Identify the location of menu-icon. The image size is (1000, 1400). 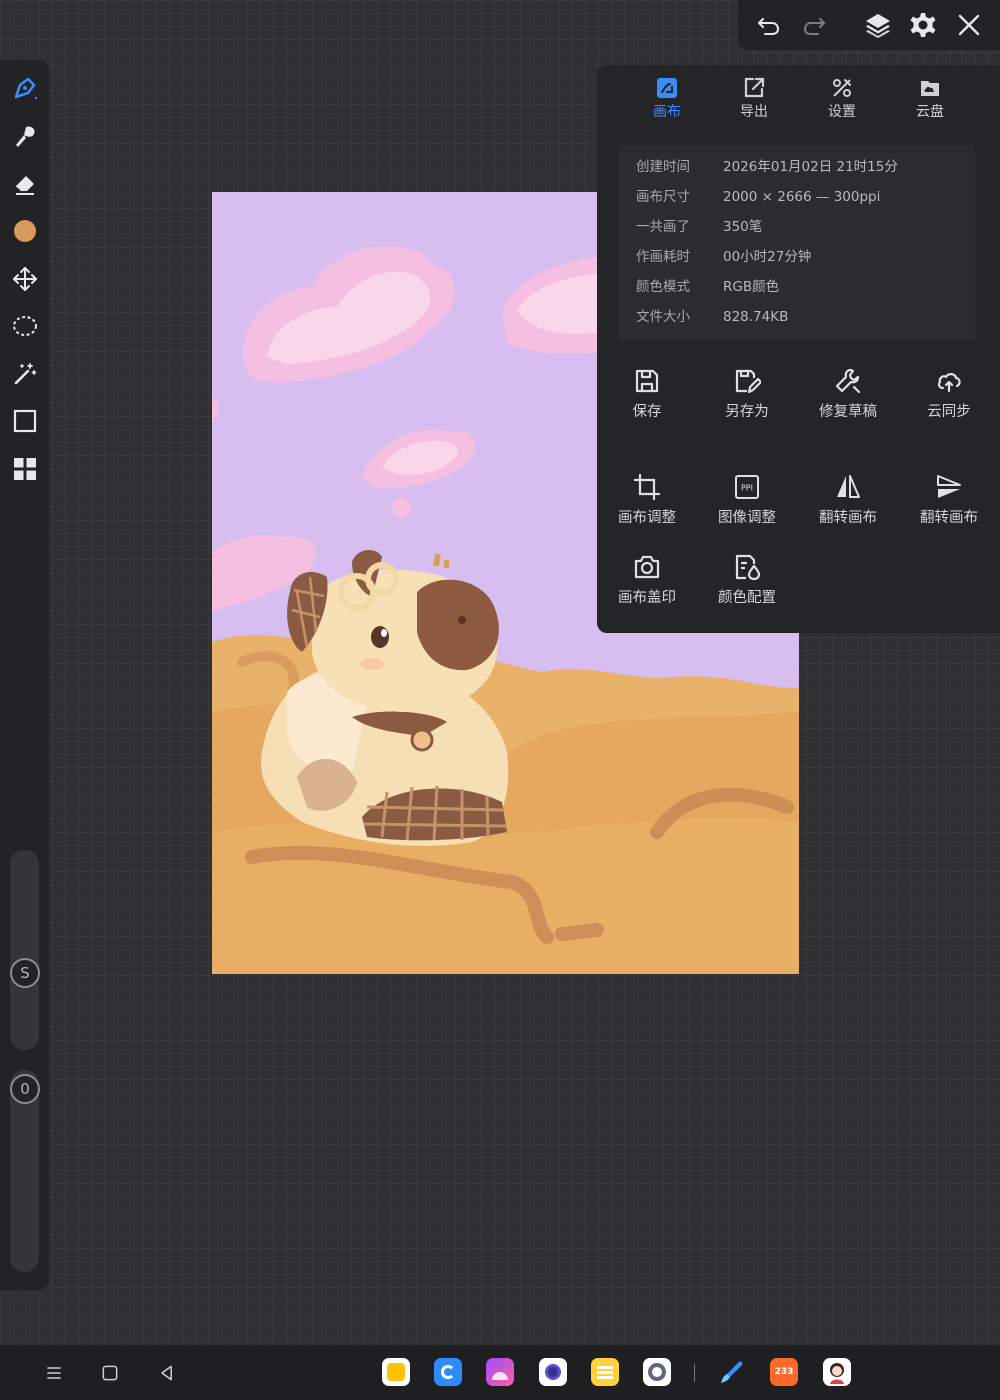
(54, 1373).